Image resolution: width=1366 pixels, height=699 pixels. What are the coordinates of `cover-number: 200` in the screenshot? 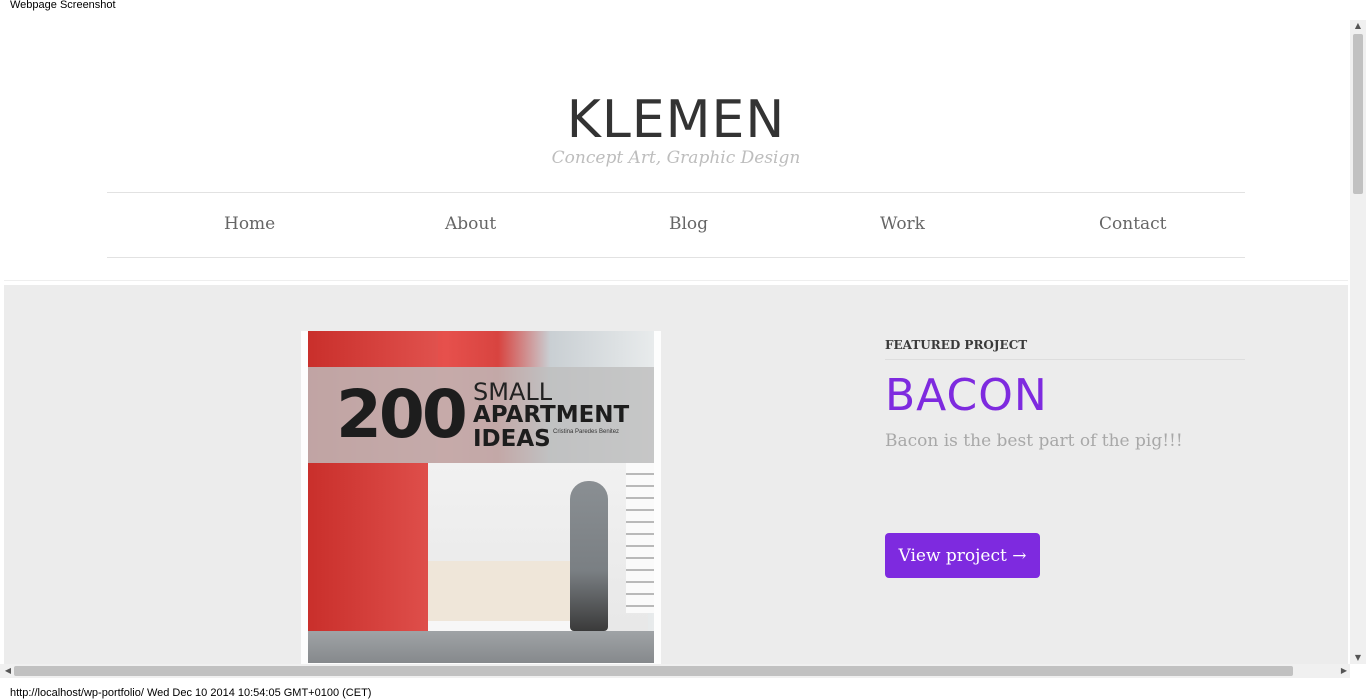 It's located at (402, 414).